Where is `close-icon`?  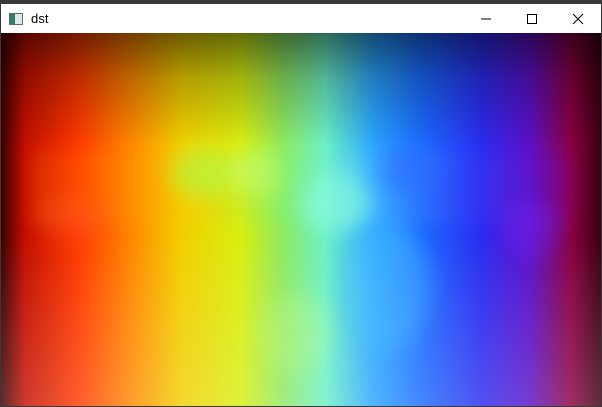
close-icon is located at coordinates (578, 18).